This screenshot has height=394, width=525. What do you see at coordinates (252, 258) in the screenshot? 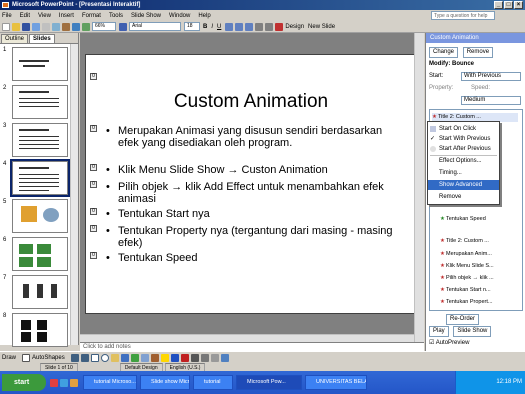
I see `bullet-6: • Tentukan Speed` at bounding box center [252, 258].